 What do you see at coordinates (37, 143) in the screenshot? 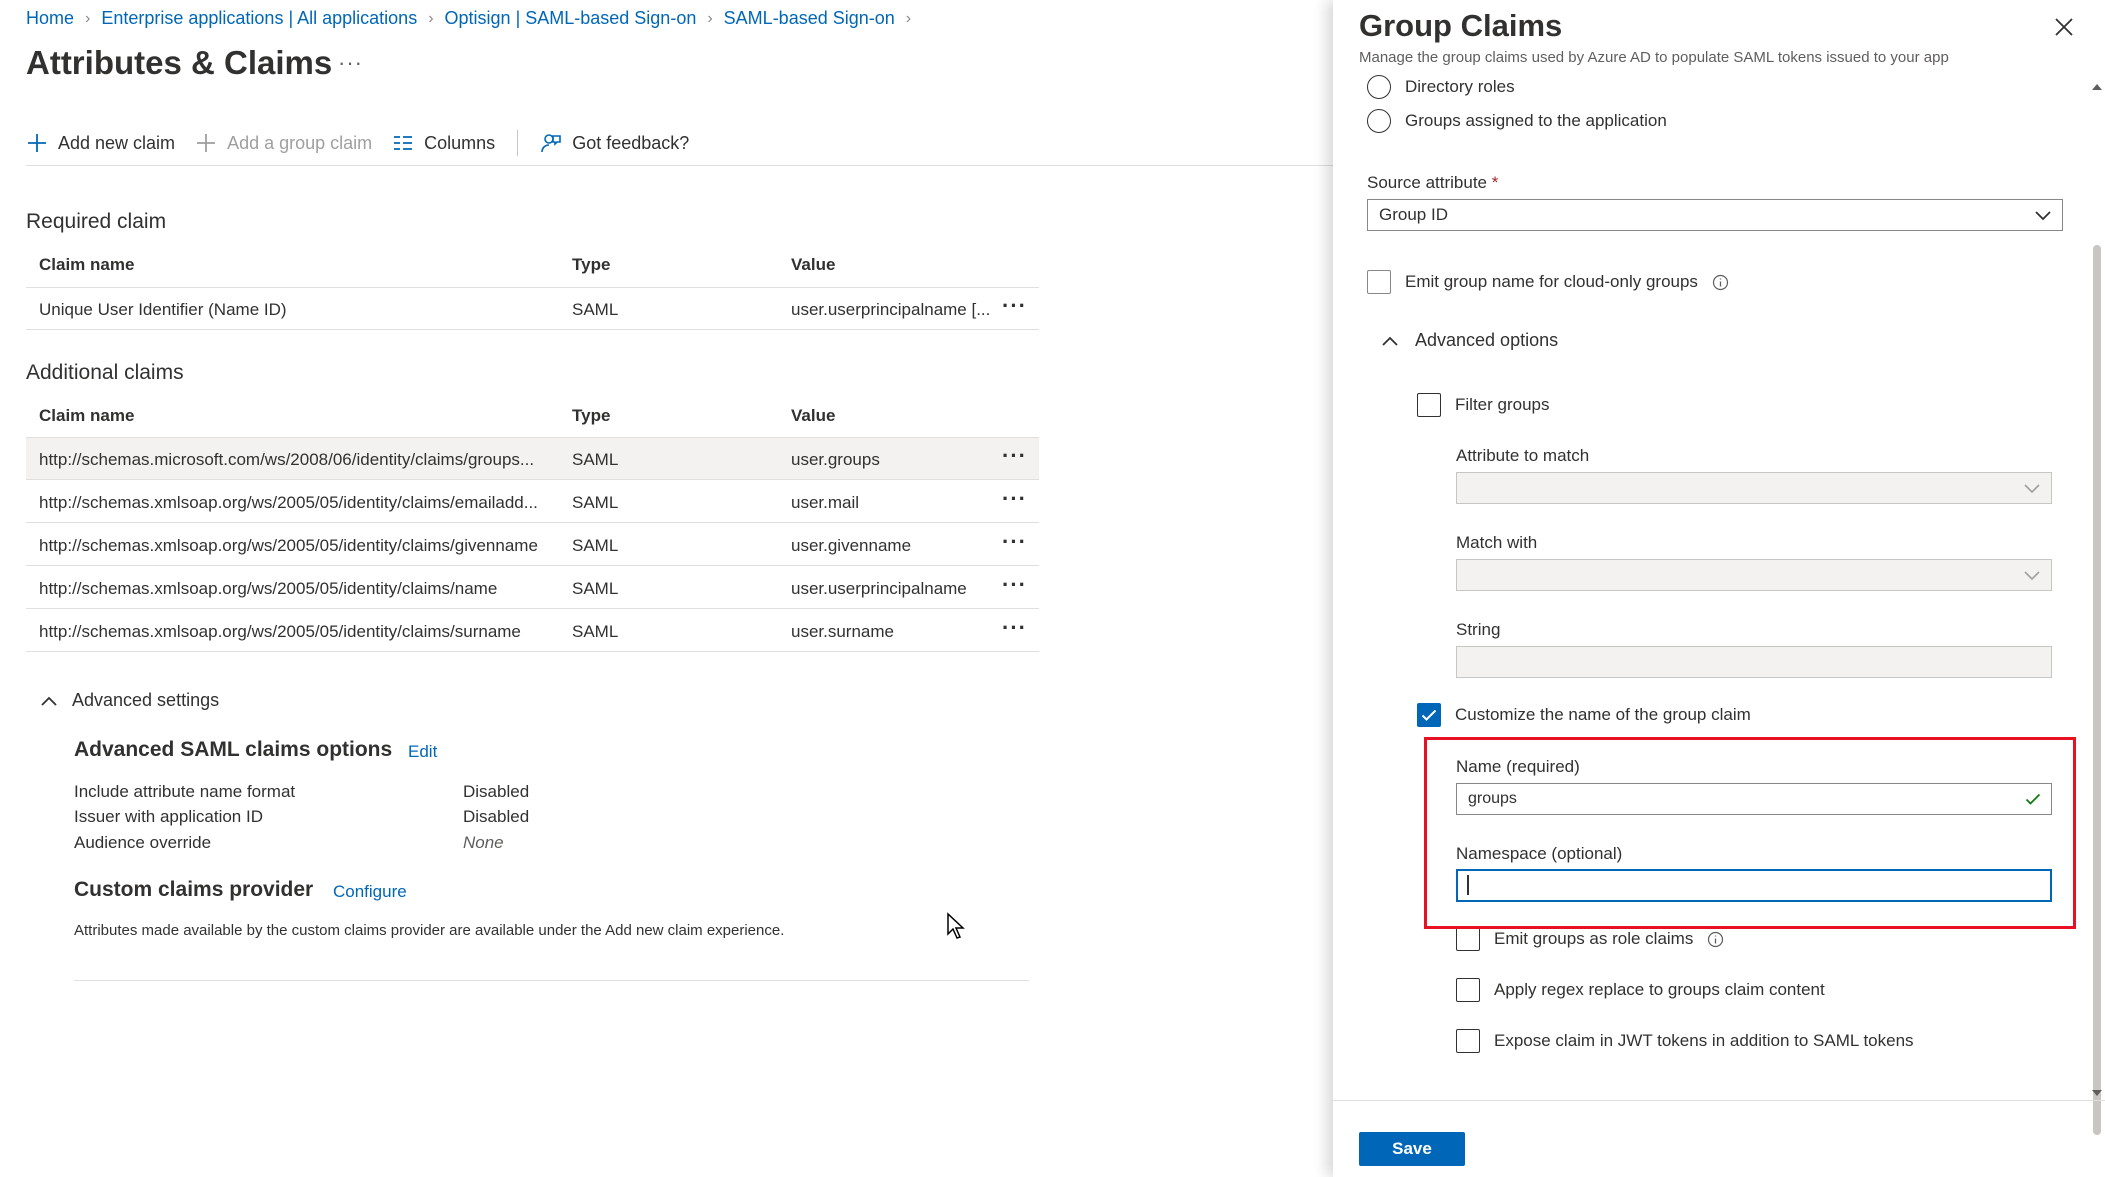
I see `plus-icon` at bounding box center [37, 143].